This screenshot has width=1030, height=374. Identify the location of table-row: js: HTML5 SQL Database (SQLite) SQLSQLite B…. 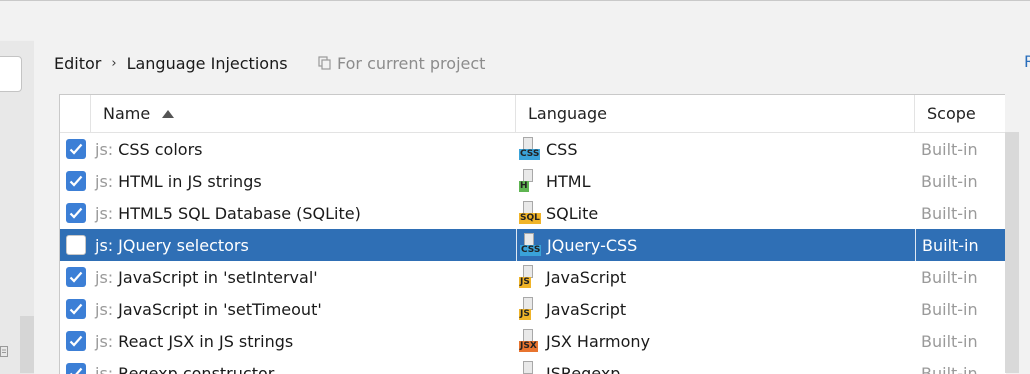
(533, 213).